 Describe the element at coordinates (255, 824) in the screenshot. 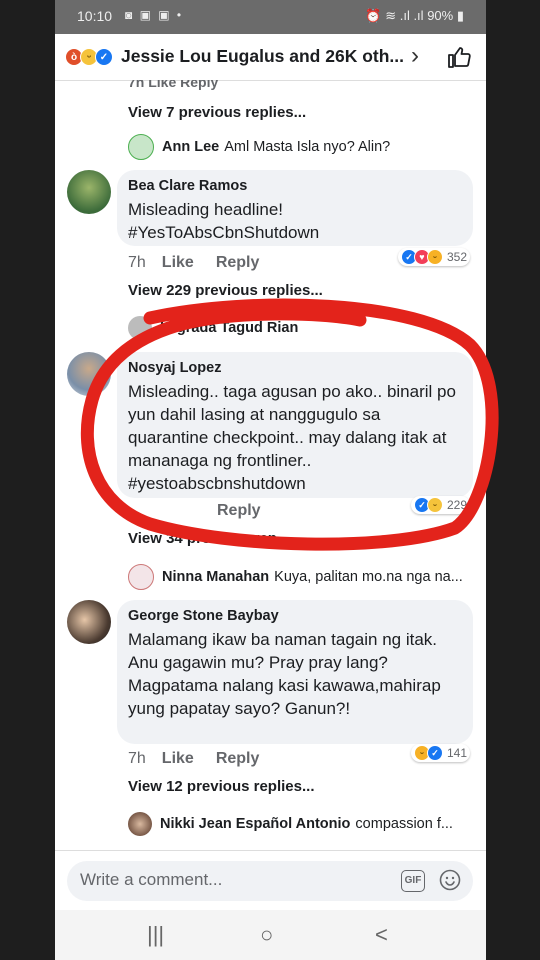

I see `reply-author: Nikki Jean Español Antonio` at that location.